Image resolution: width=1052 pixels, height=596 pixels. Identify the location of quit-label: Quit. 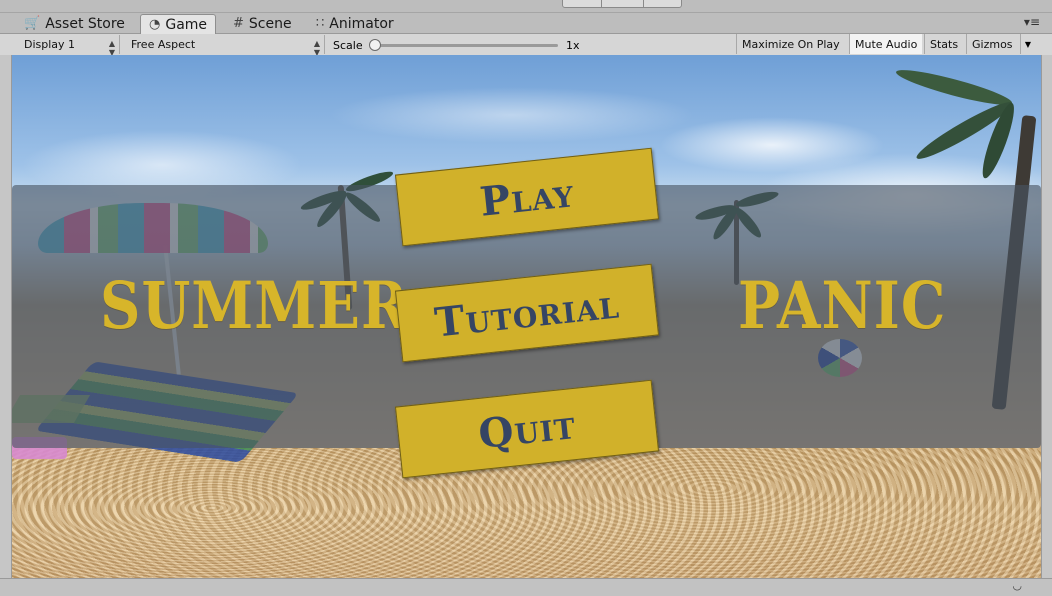
(527, 429).